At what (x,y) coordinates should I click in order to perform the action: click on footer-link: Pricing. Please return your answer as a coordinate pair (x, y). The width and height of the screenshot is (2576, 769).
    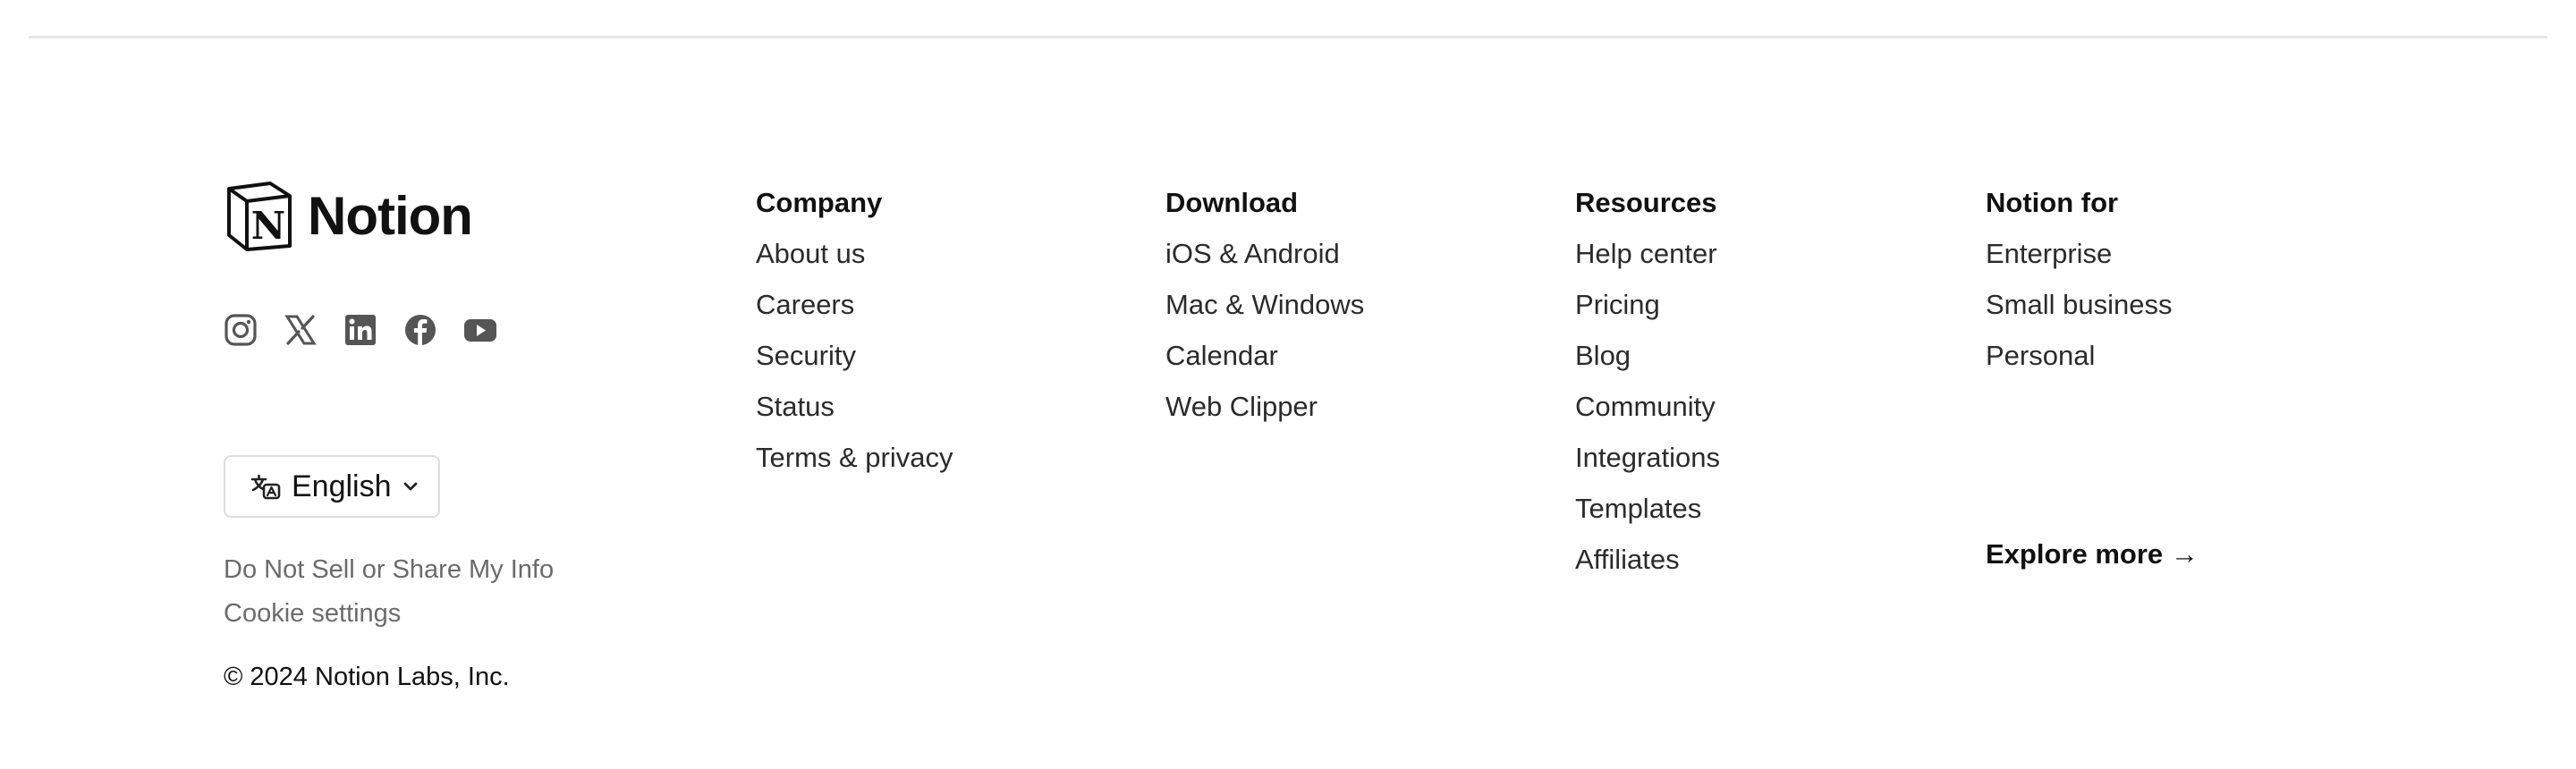
    Looking at the image, I should click on (1647, 305).